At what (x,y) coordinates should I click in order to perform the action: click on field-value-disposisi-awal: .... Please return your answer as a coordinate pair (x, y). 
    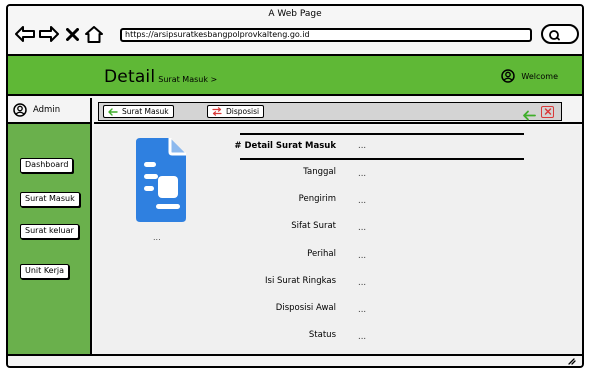
    Looking at the image, I should click on (362, 310).